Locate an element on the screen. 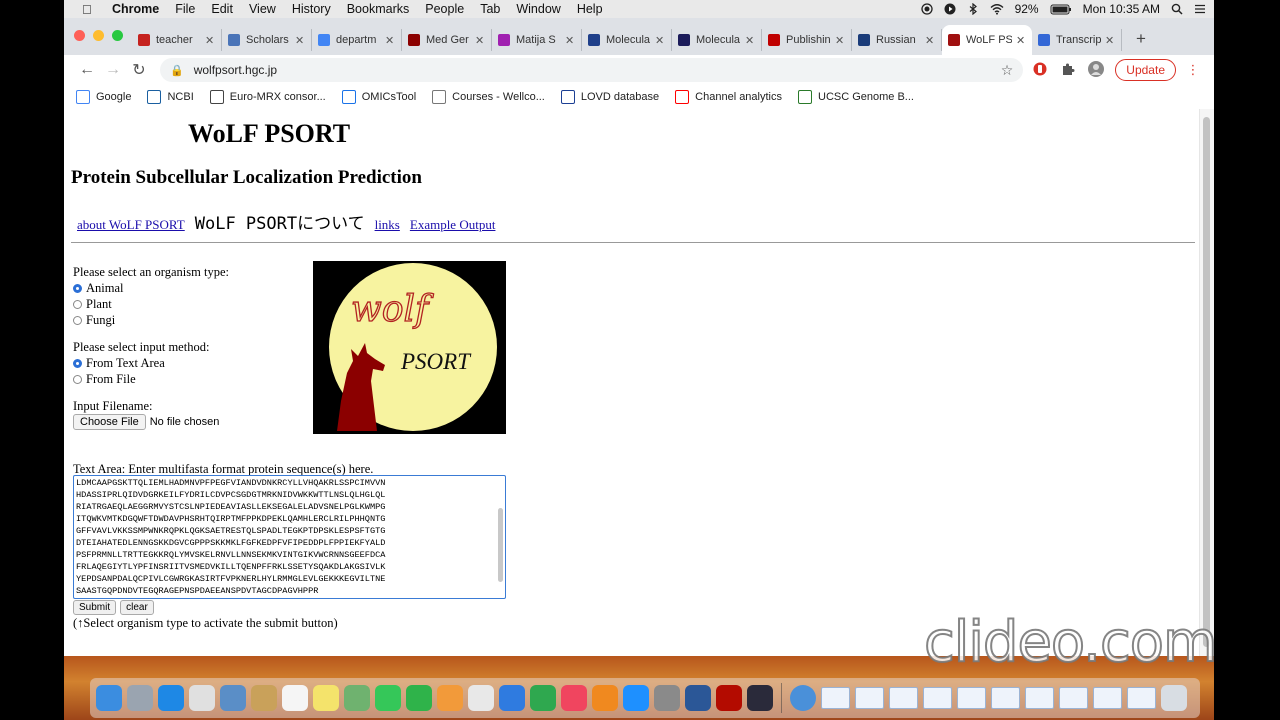 The width and height of the screenshot is (1280, 720). bookmark-6: Channel analytics is located at coordinates (728, 97).